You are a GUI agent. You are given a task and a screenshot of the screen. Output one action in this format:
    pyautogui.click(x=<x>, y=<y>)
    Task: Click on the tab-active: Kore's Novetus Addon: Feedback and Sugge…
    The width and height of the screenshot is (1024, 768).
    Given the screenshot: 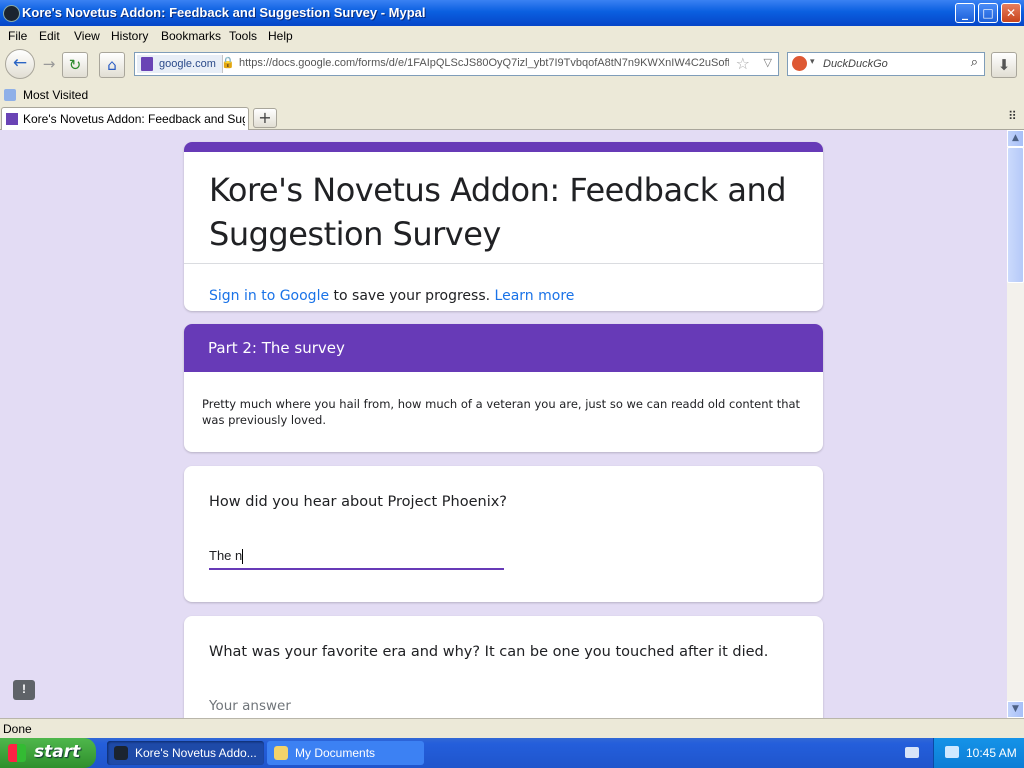 What is the action you would take?
    pyautogui.click(x=125, y=118)
    